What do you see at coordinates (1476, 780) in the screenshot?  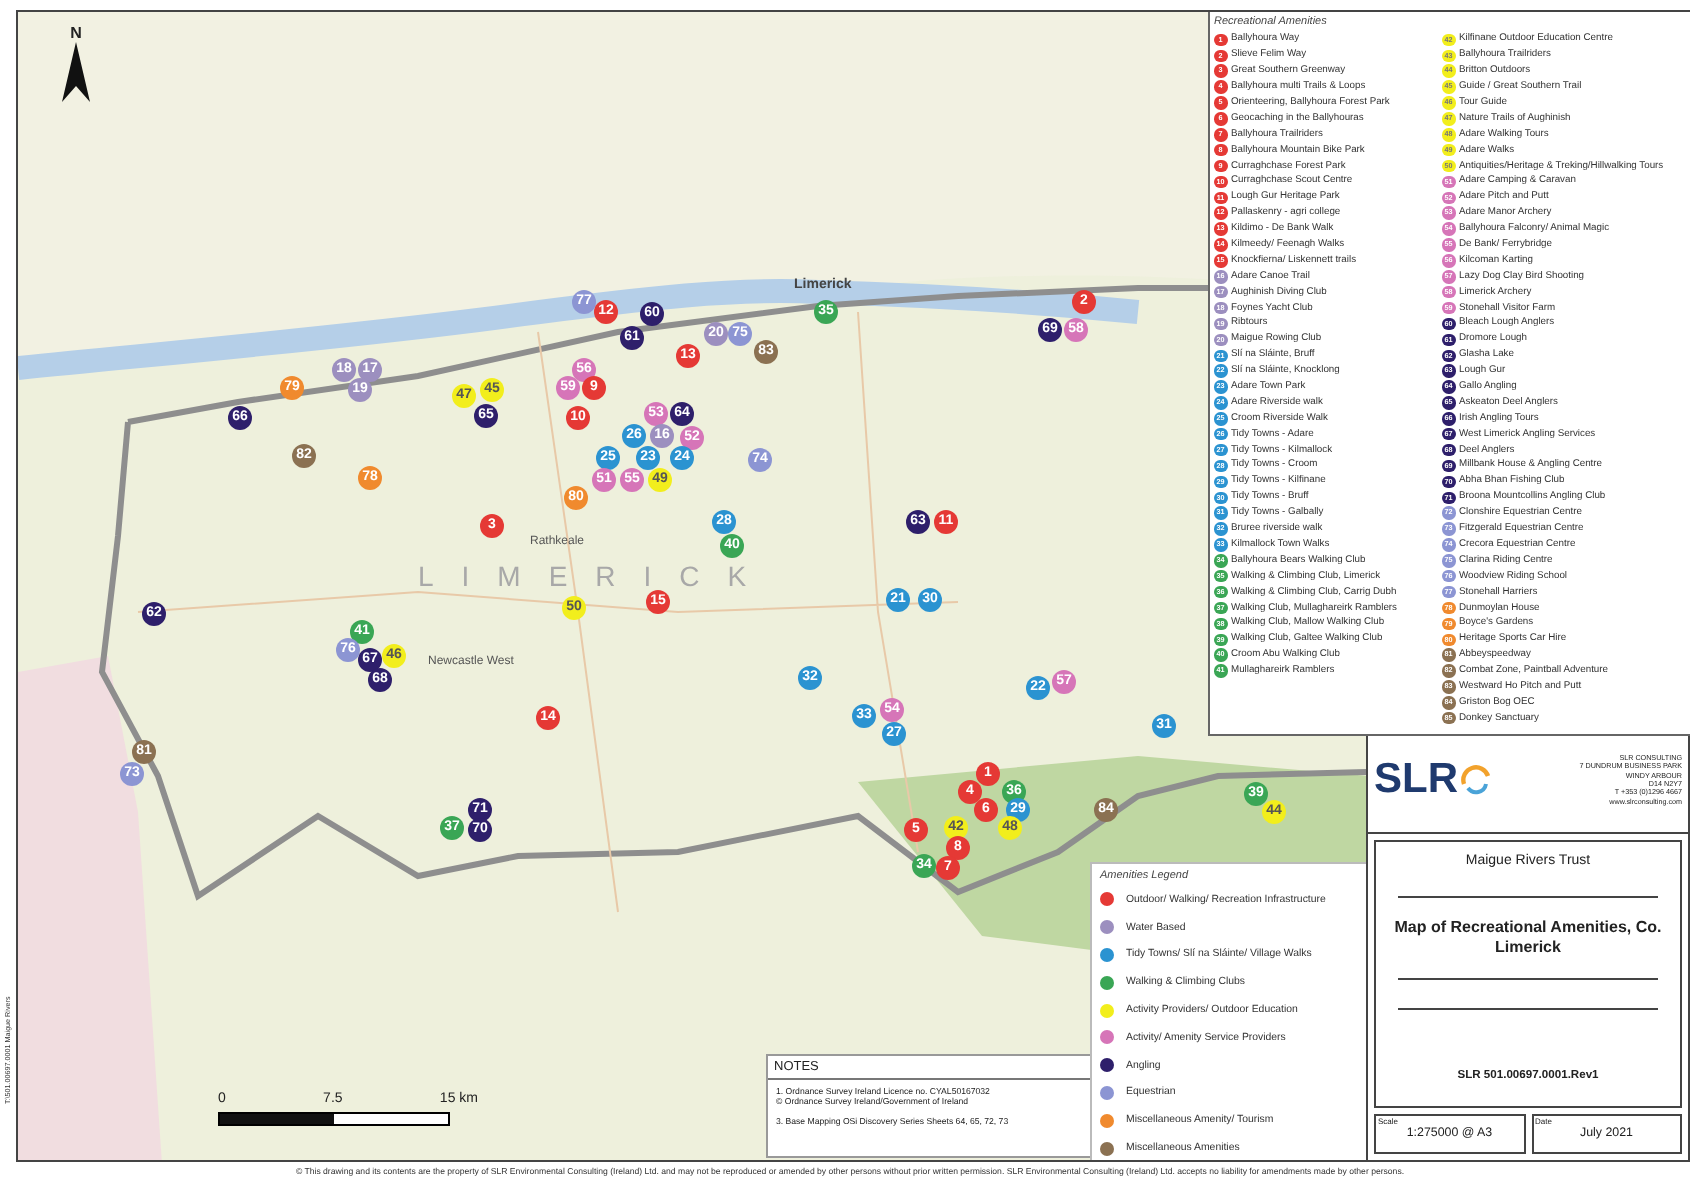 I see `swirl-icon` at bounding box center [1476, 780].